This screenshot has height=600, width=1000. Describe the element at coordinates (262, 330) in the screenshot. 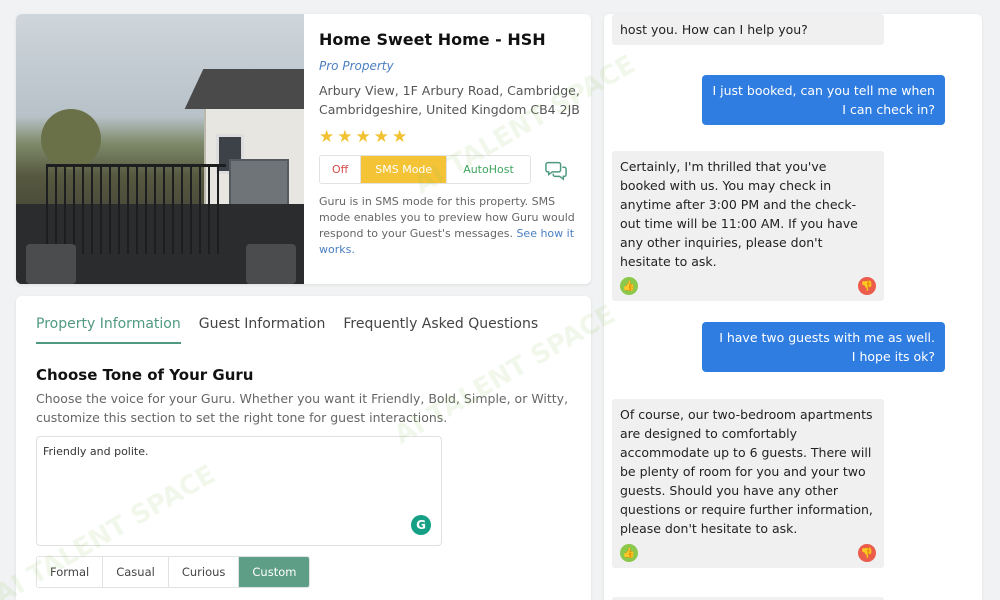

I see `tab-guest-information: Guest Information` at that location.